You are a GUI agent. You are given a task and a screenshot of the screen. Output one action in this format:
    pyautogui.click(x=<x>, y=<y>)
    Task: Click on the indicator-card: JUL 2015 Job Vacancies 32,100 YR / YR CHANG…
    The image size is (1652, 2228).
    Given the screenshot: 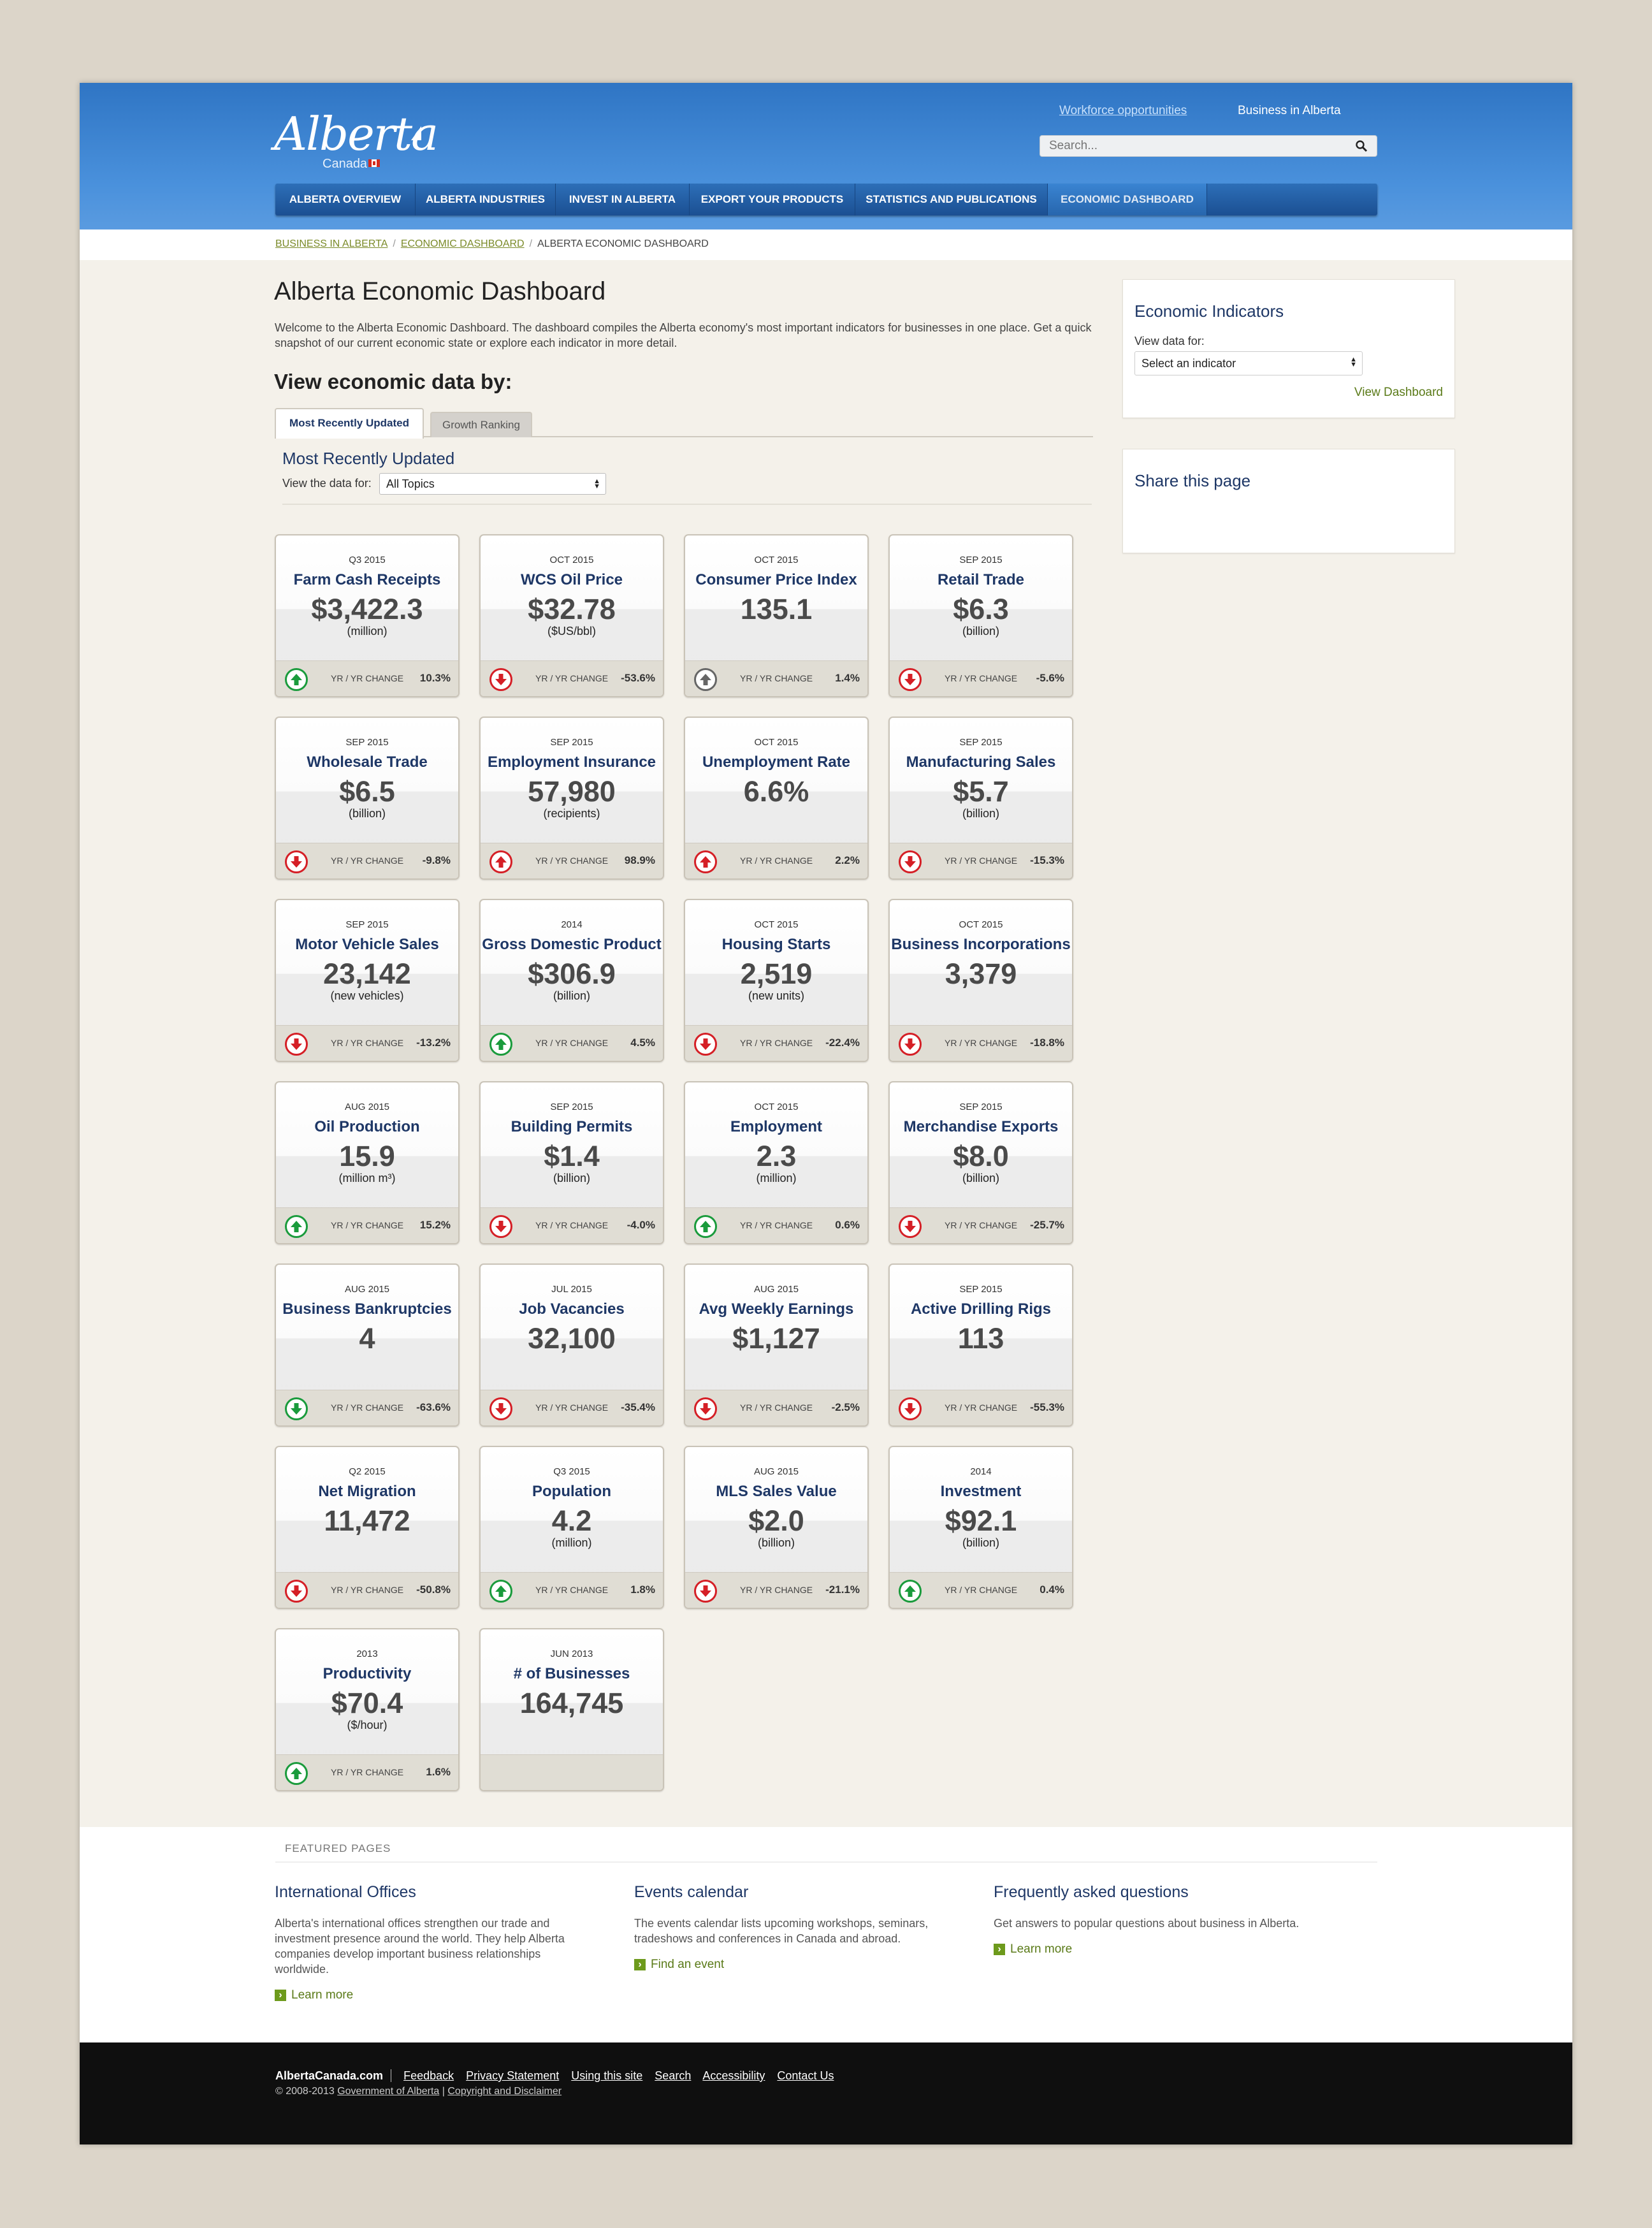 What is the action you would take?
    pyautogui.click(x=571, y=1345)
    